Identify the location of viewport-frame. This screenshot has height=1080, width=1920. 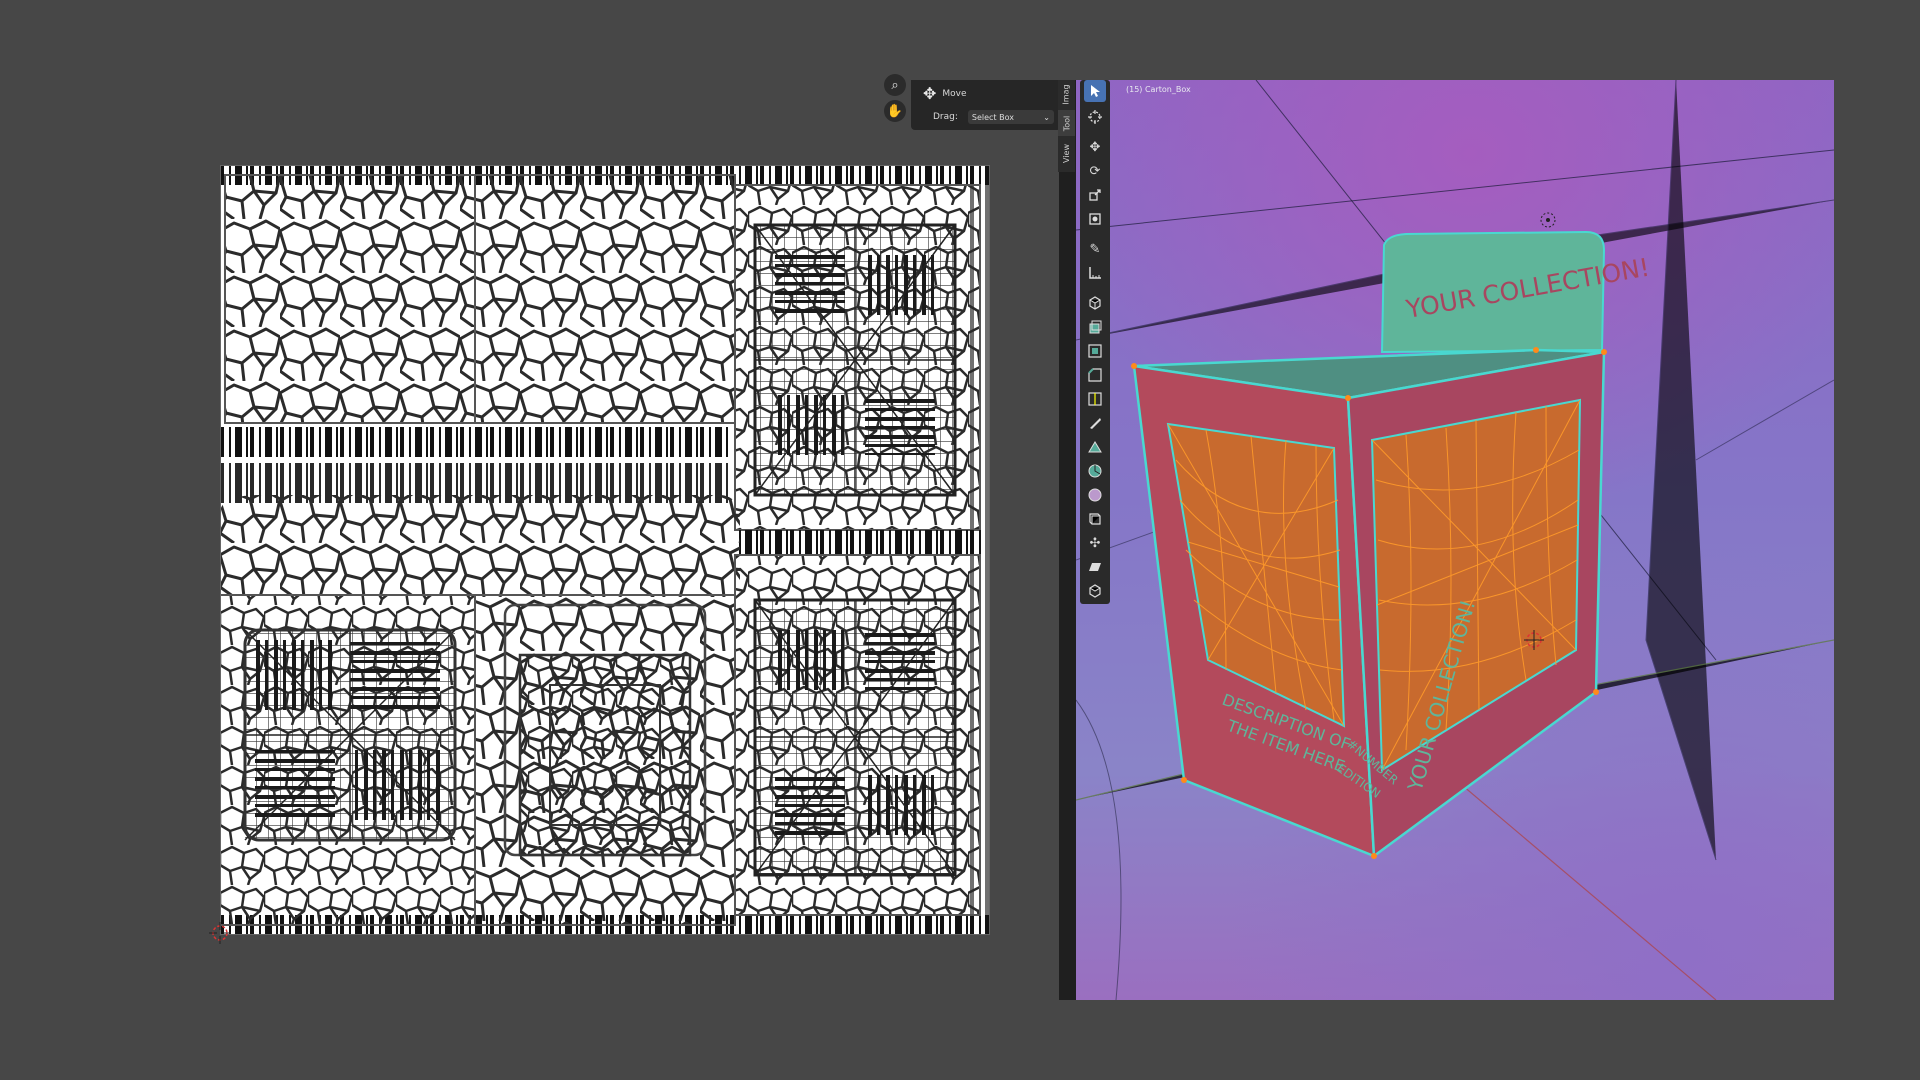
(1067, 540).